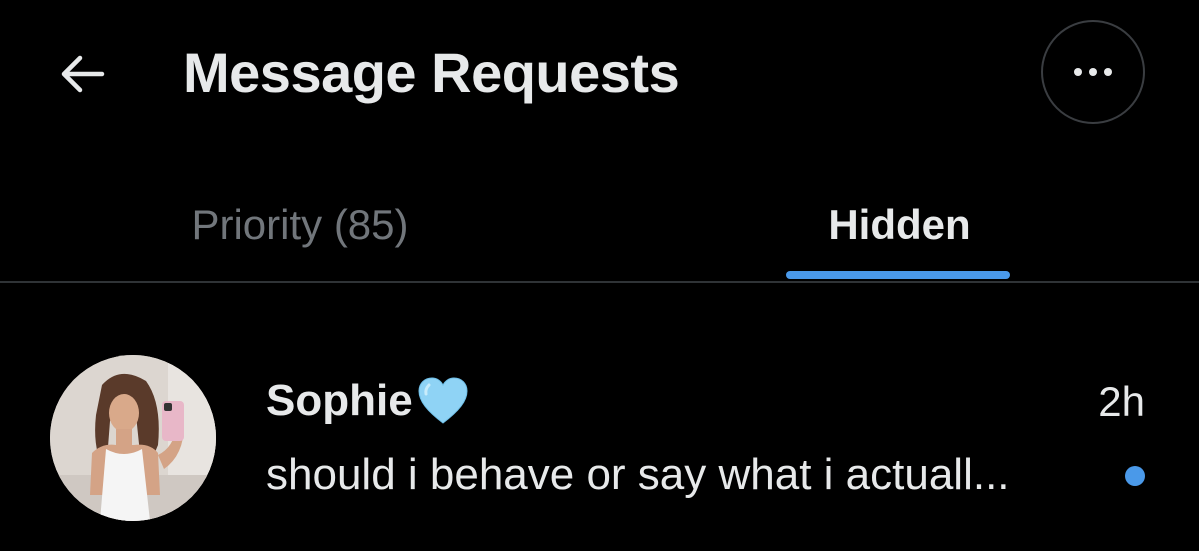 Image resolution: width=1199 pixels, height=551 pixels. I want to click on tab-priority: Priority (85), so click(300, 225).